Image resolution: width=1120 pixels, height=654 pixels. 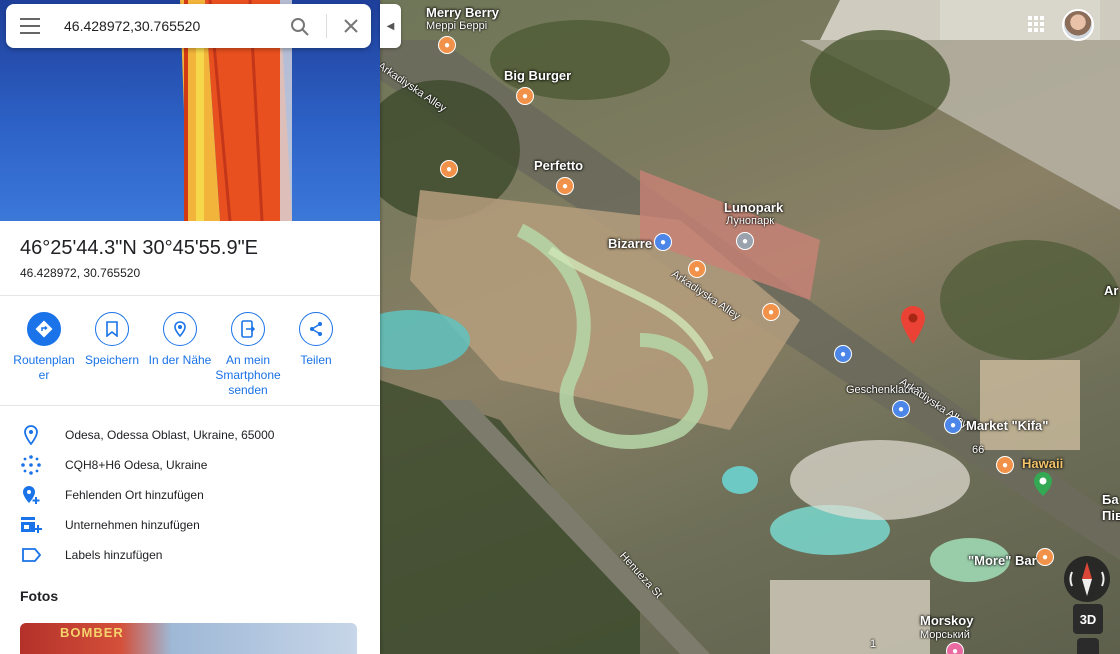 I want to click on collapse-panel-button: ◀, so click(x=390, y=26).